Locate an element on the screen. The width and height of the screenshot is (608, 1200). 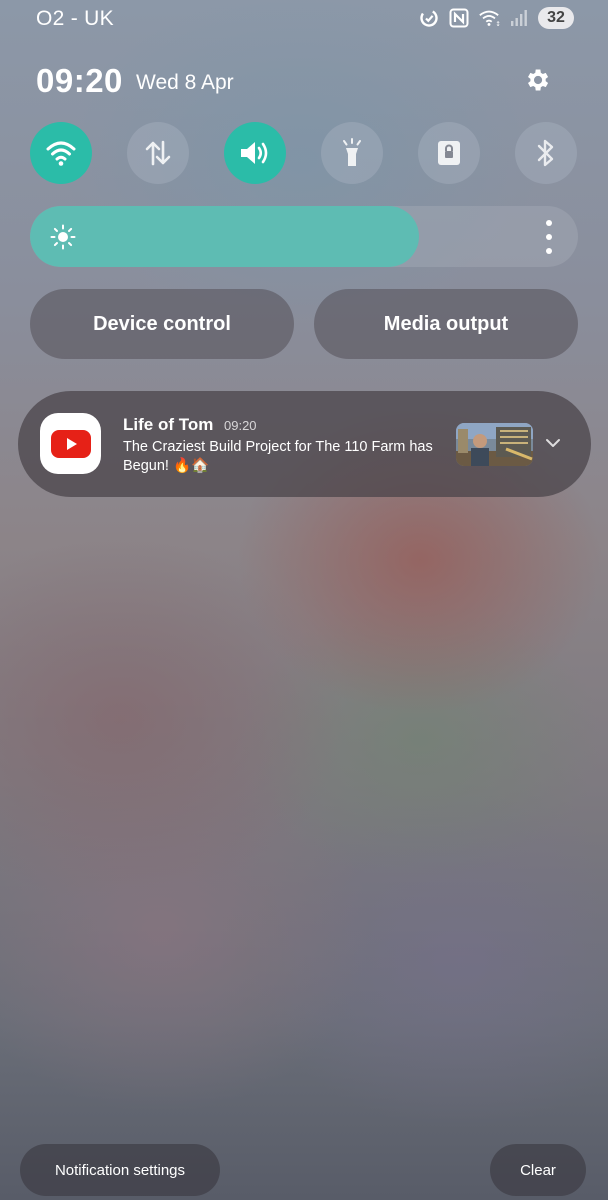
mobile-data-toggle is located at coordinates (158, 153).